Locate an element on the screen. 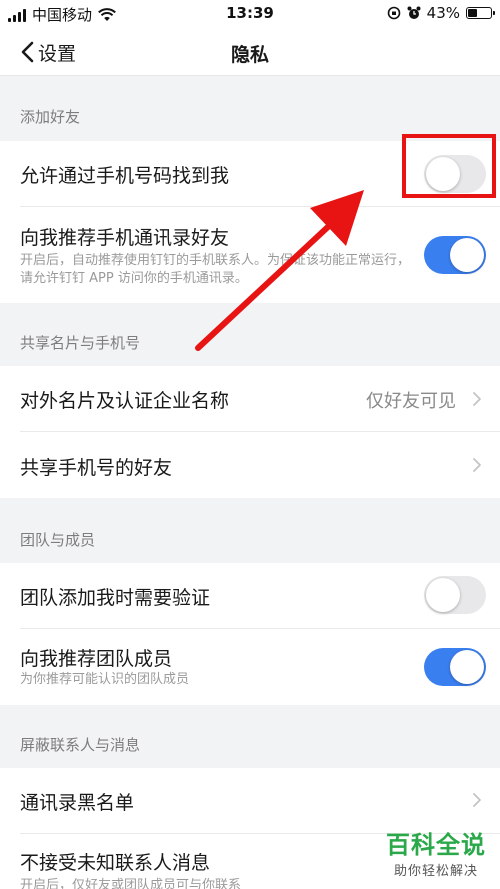 The width and height of the screenshot is (500, 889). back-label: 设置 is located at coordinates (57, 53).